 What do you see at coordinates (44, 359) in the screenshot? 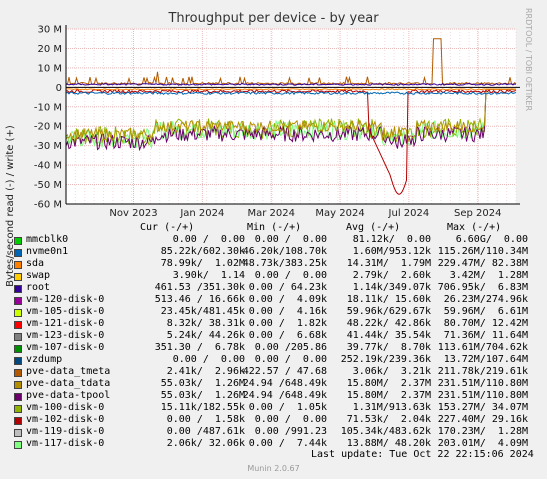
I see `legend-series-name: vzdump` at bounding box center [44, 359].